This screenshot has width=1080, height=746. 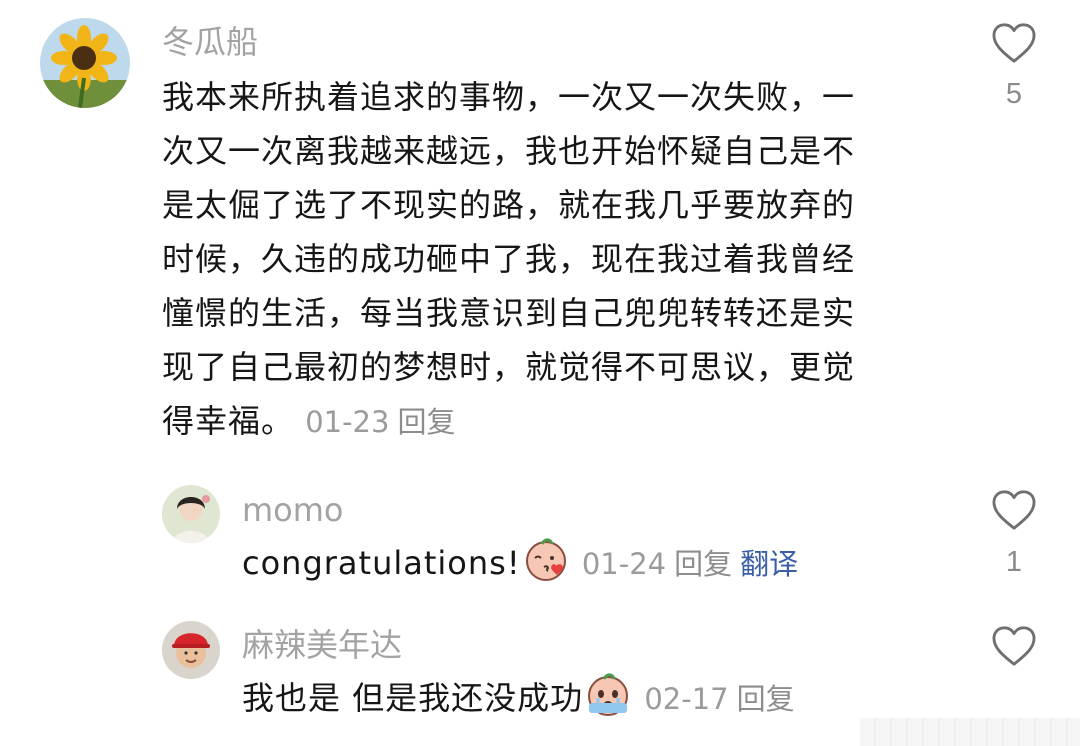 What do you see at coordinates (509, 97) in the screenshot?
I see `comment-line: 我本来所执着追求的事物，一次又一次失败，一` at bounding box center [509, 97].